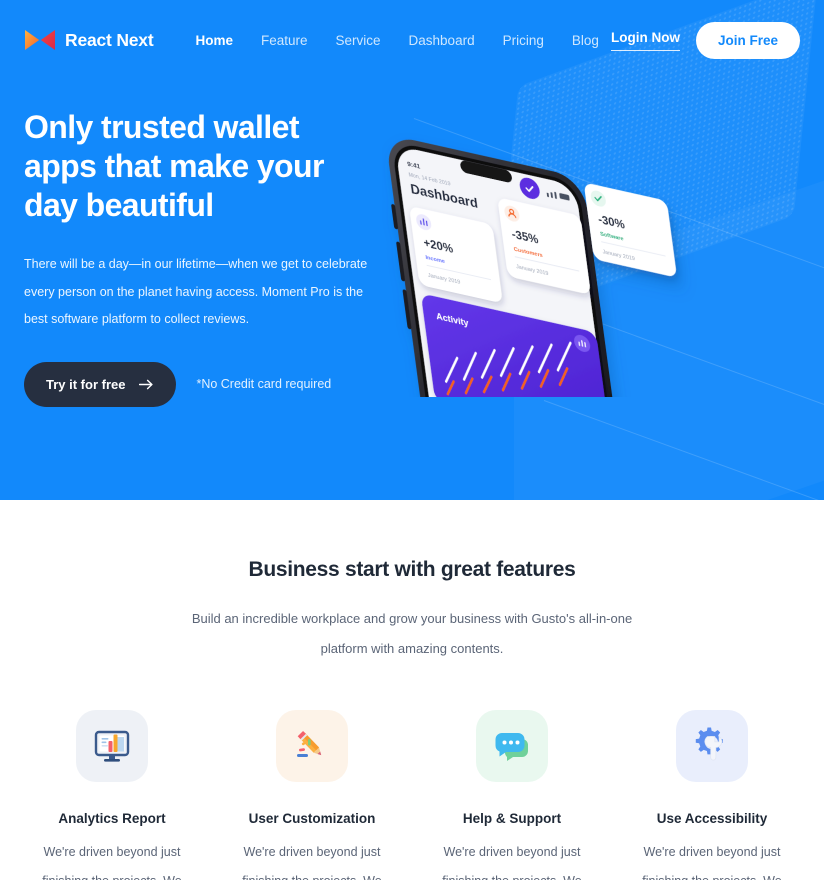 The image size is (824, 880). What do you see at coordinates (512, 818) in the screenshot?
I see `feature-title: Help & Support` at bounding box center [512, 818].